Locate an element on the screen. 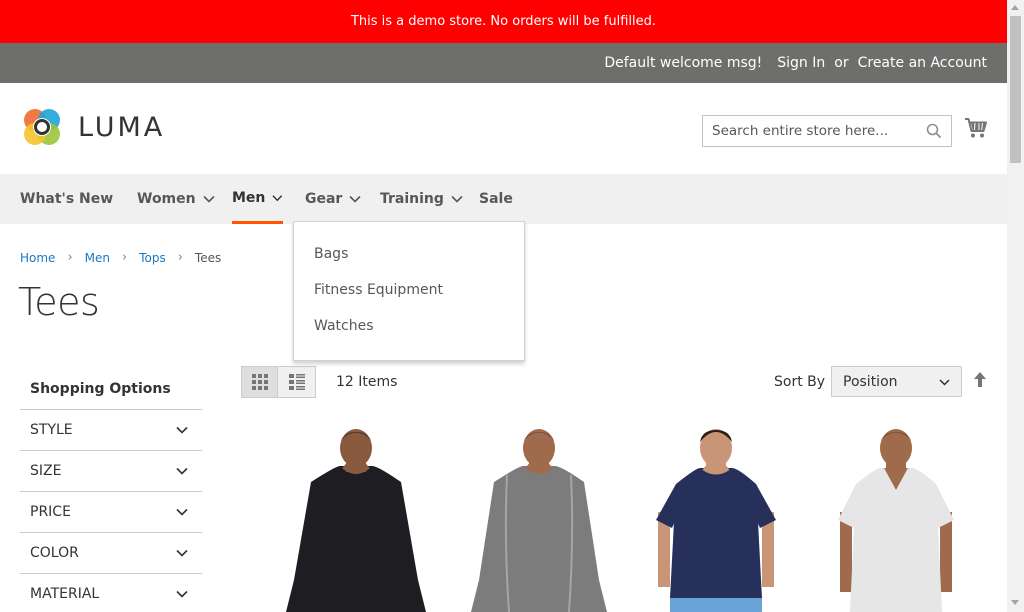  filter-label: COLOR is located at coordinates (54, 553).